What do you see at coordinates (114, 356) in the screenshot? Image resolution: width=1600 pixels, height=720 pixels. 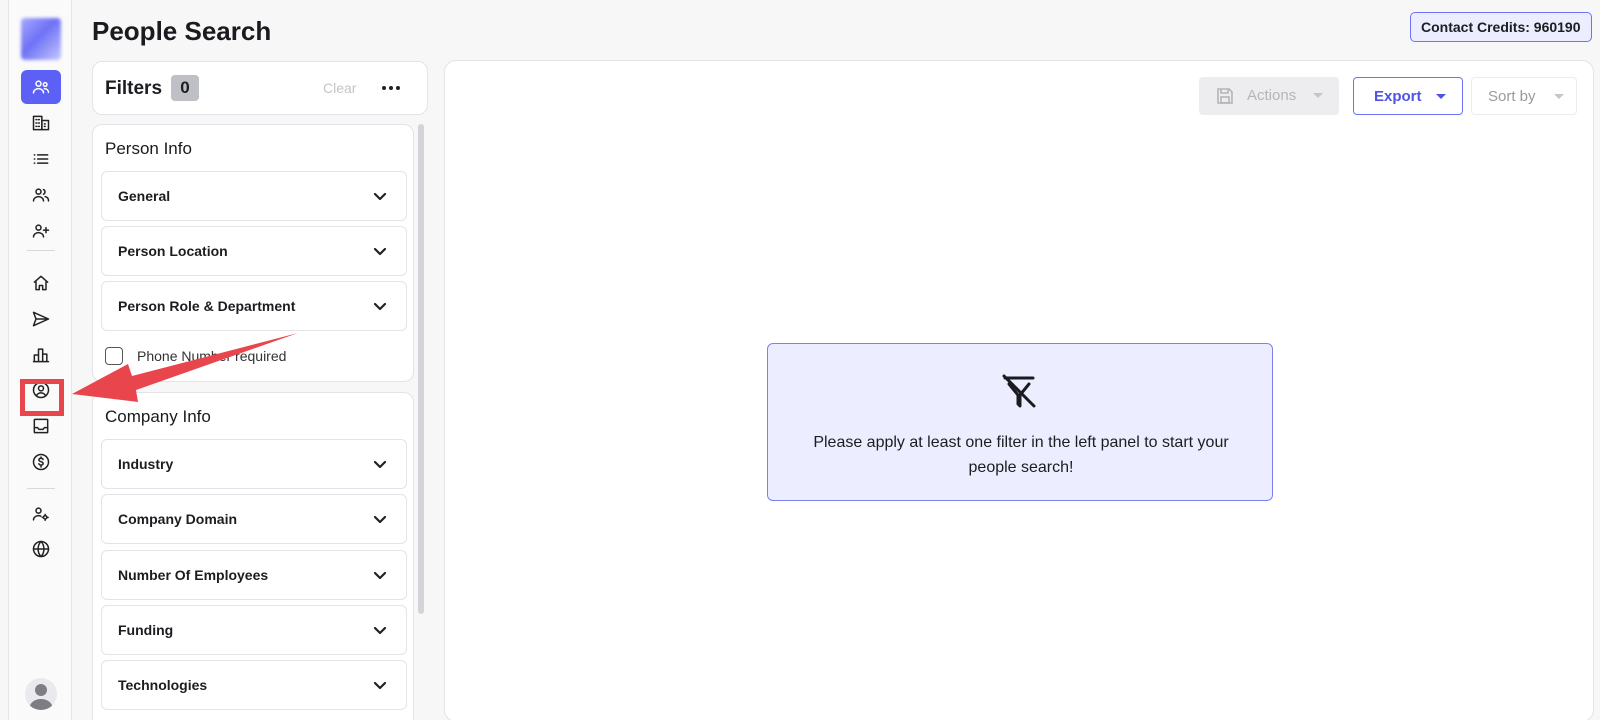 I see `phone-required-checkbox` at bounding box center [114, 356].